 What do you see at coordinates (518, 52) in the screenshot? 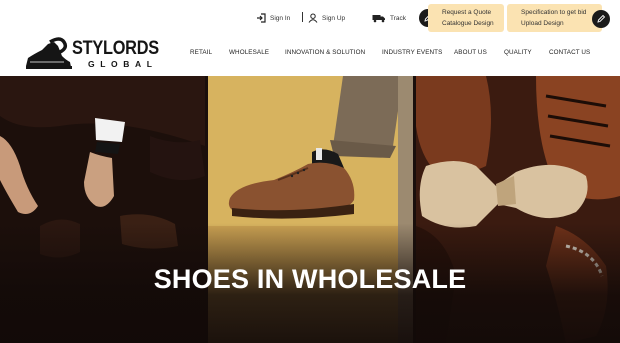
I see `nav-quality: QUALITY` at bounding box center [518, 52].